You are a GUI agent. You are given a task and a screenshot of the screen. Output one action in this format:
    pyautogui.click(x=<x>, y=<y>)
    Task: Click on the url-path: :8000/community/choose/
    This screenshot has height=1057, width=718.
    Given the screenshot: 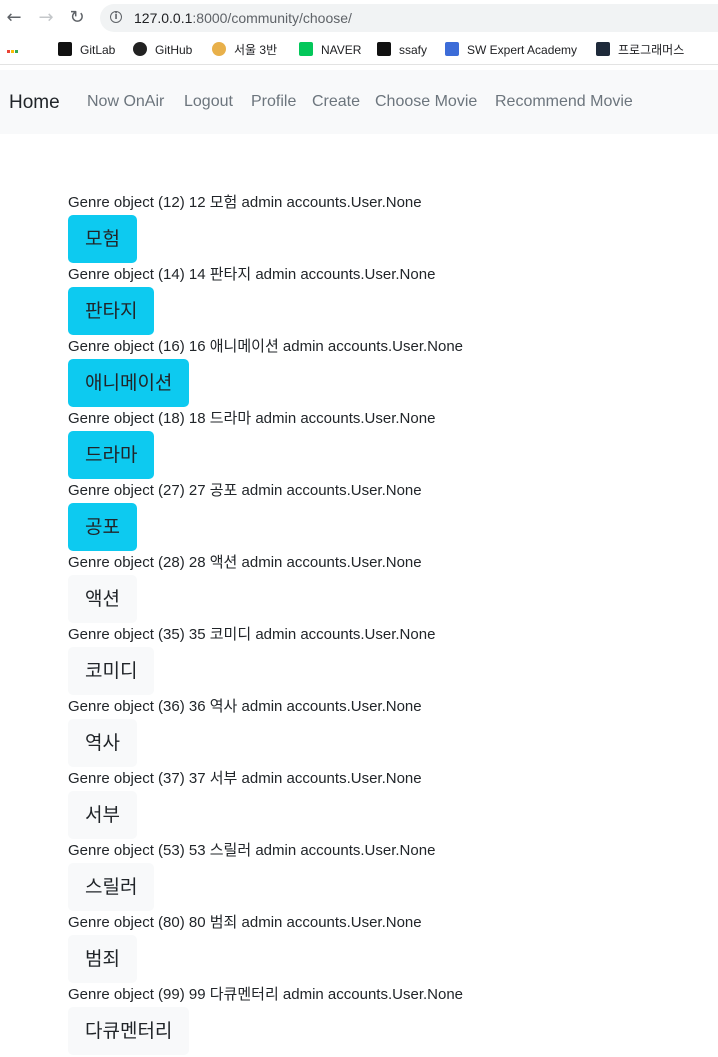 What is the action you would take?
    pyautogui.click(x=272, y=18)
    